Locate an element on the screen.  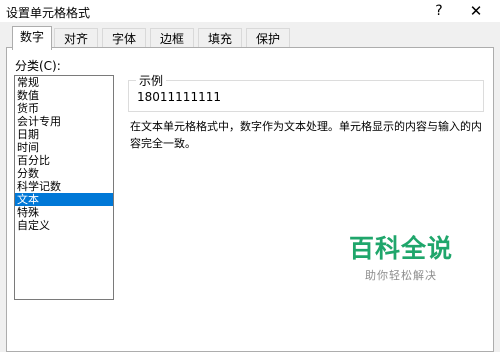
close-button: ✕ is located at coordinates (476, 11).